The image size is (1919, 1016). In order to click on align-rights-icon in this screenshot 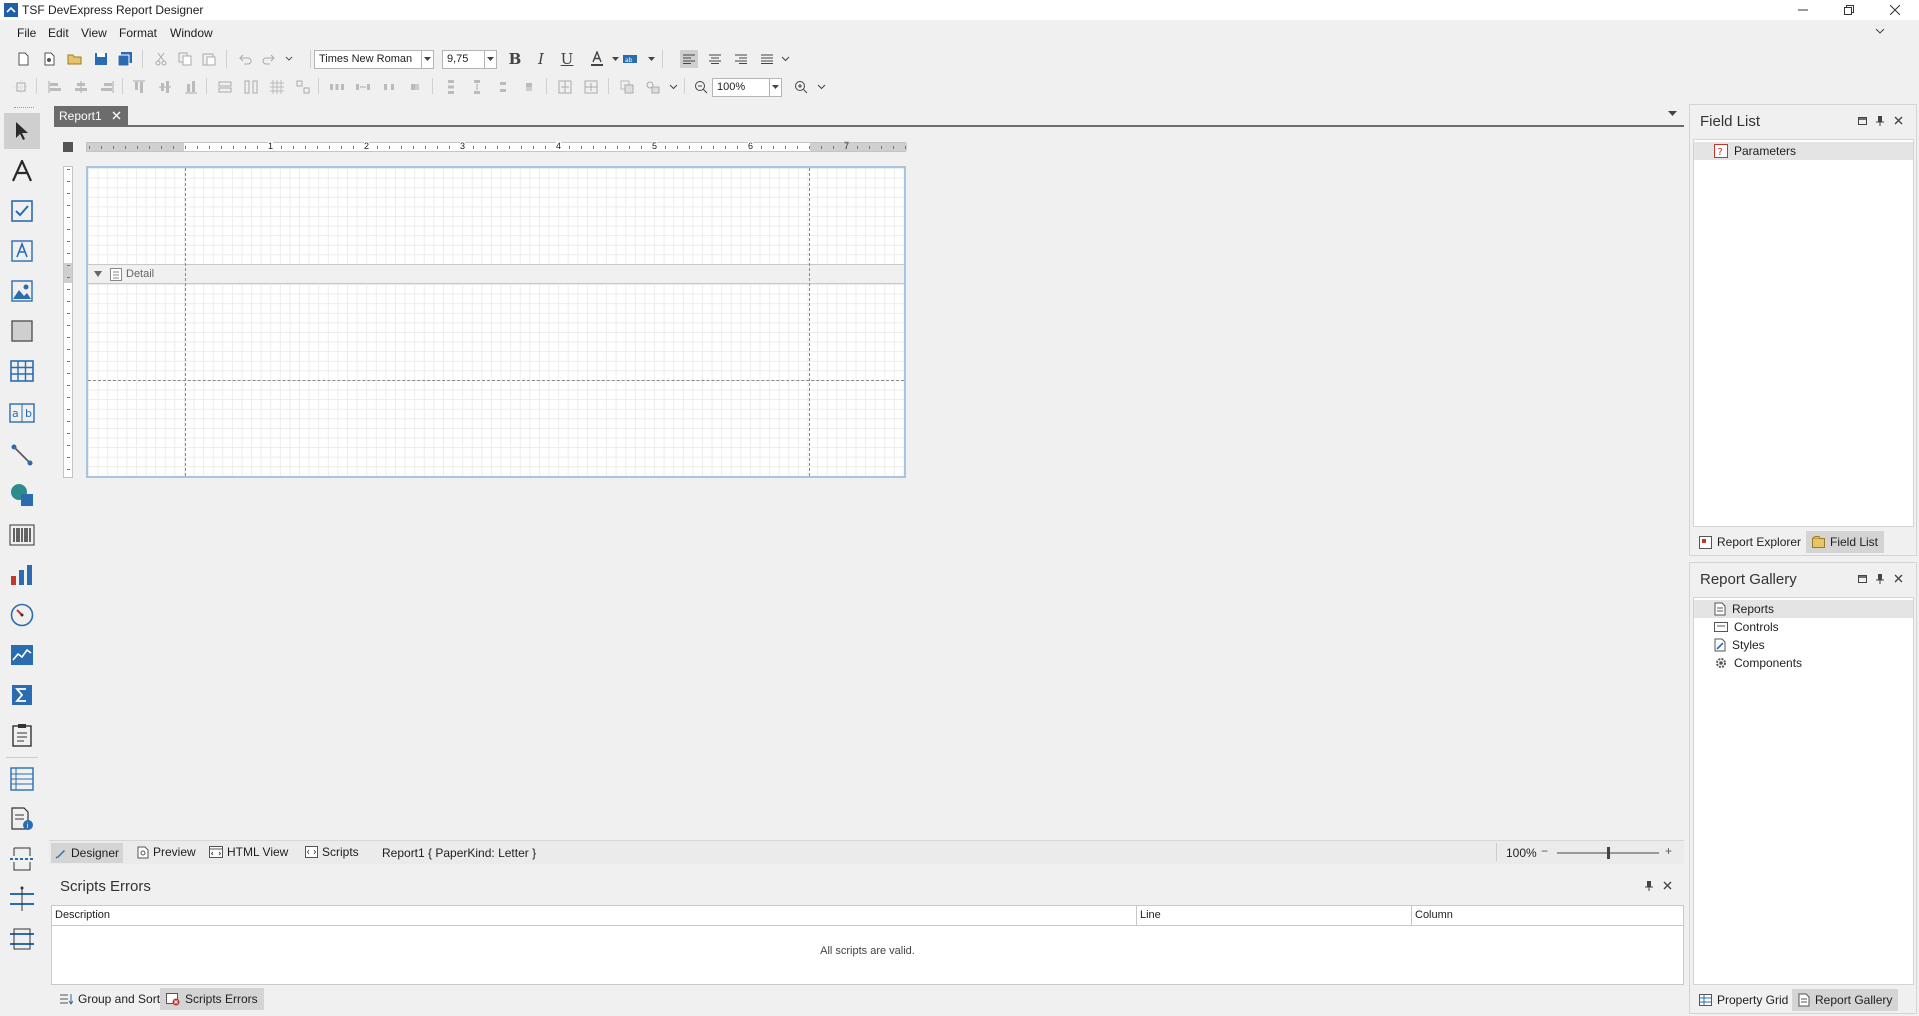, I will do `click(107, 87)`.